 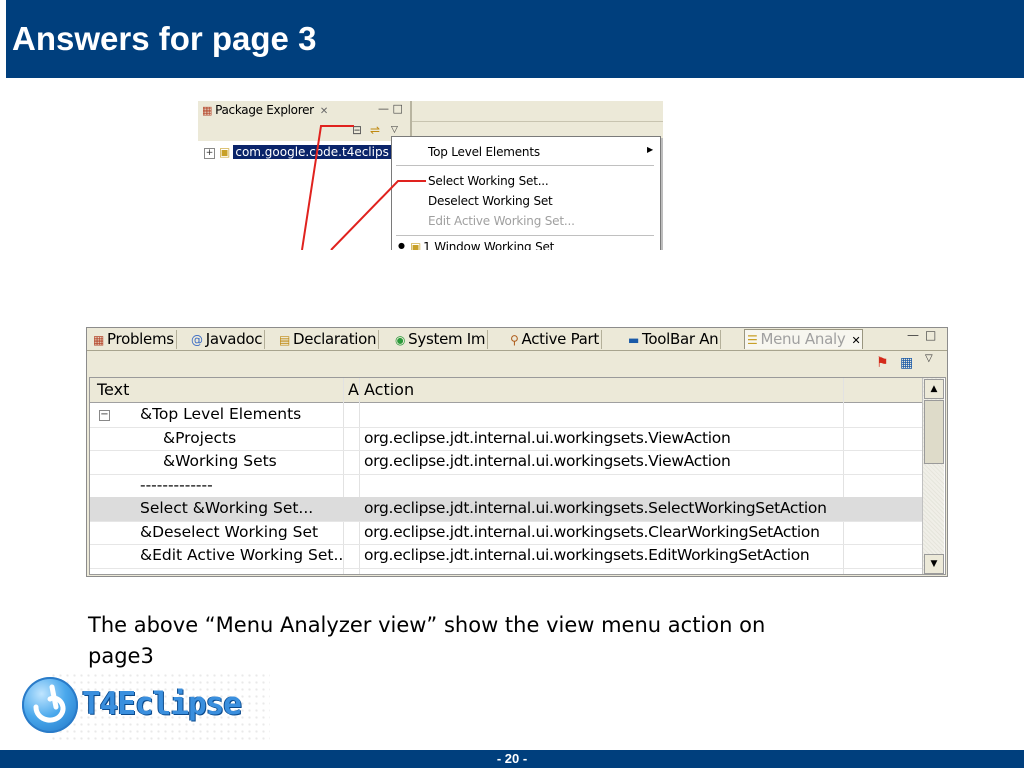 What do you see at coordinates (389, 389) in the screenshot?
I see `column-header-action: Action` at bounding box center [389, 389].